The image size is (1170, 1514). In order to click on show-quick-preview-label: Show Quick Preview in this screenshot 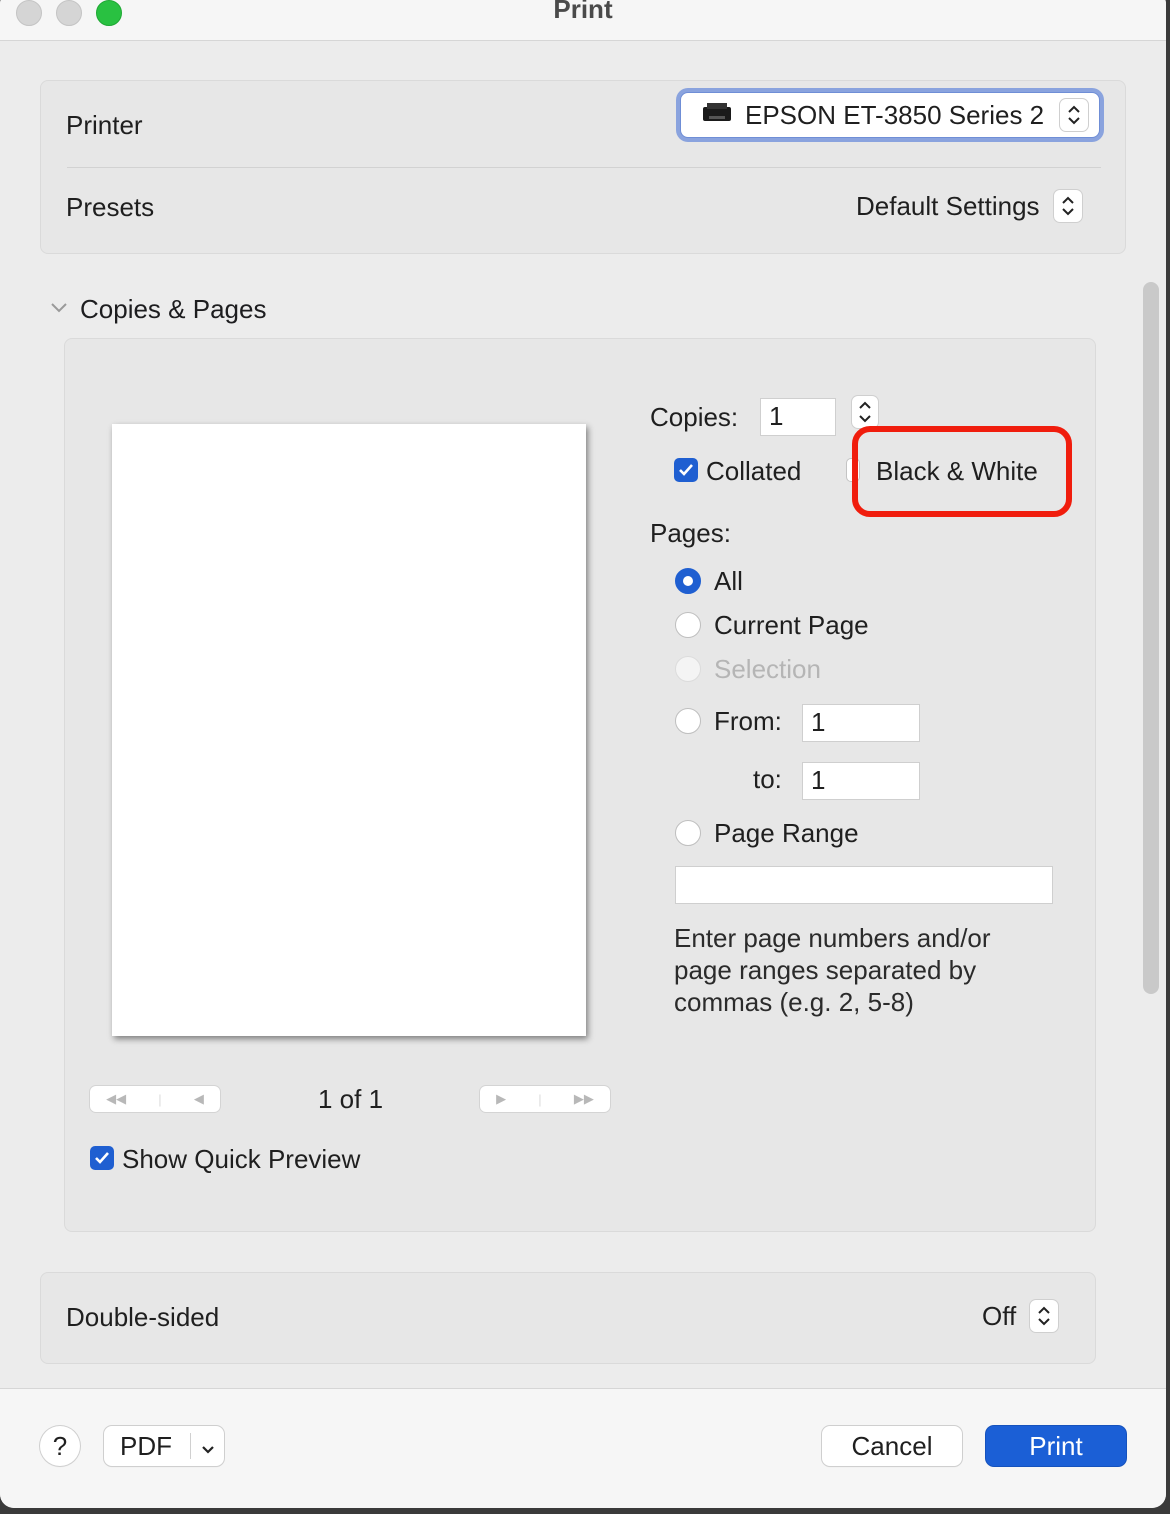, I will do `click(241, 1159)`.